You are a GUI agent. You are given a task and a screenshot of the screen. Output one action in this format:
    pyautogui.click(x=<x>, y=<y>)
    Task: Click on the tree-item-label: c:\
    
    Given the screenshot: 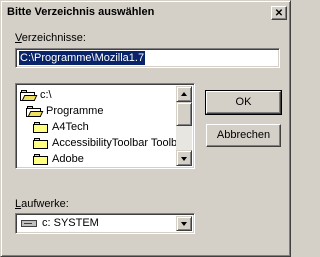 What is the action you would take?
    pyautogui.click(x=46, y=95)
    